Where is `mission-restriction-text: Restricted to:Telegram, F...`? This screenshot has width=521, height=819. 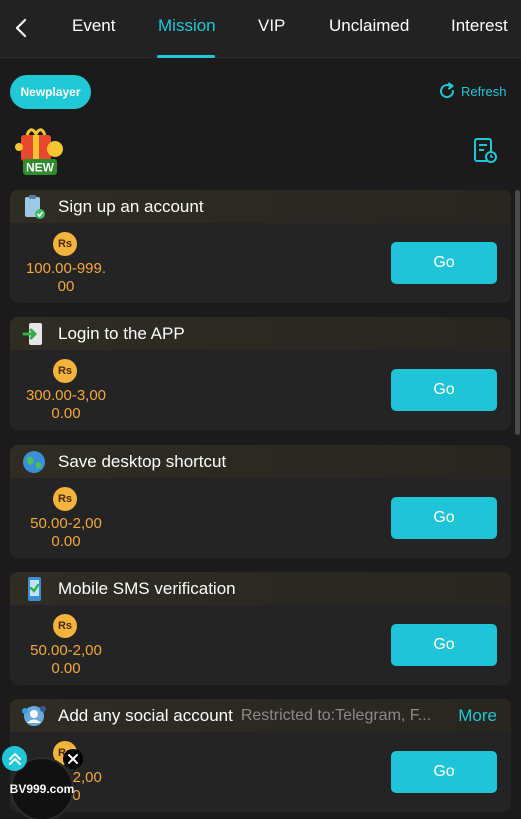 mission-restriction-text: Restricted to:Telegram, F... is located at coordinates (336, 715).